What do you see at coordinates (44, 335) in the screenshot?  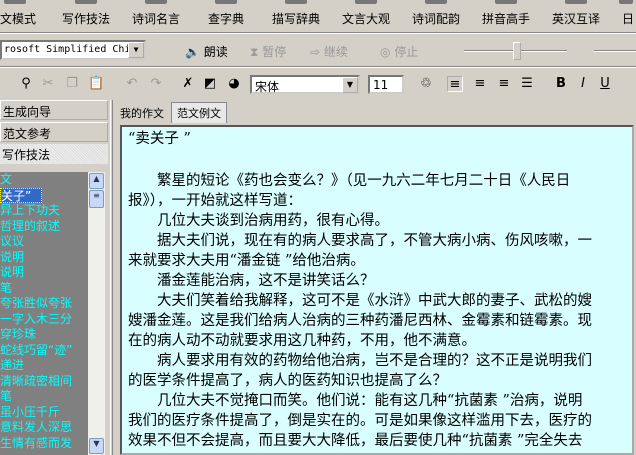 I see `list-item: 穿珍珠` at bounding box center [44, 335].